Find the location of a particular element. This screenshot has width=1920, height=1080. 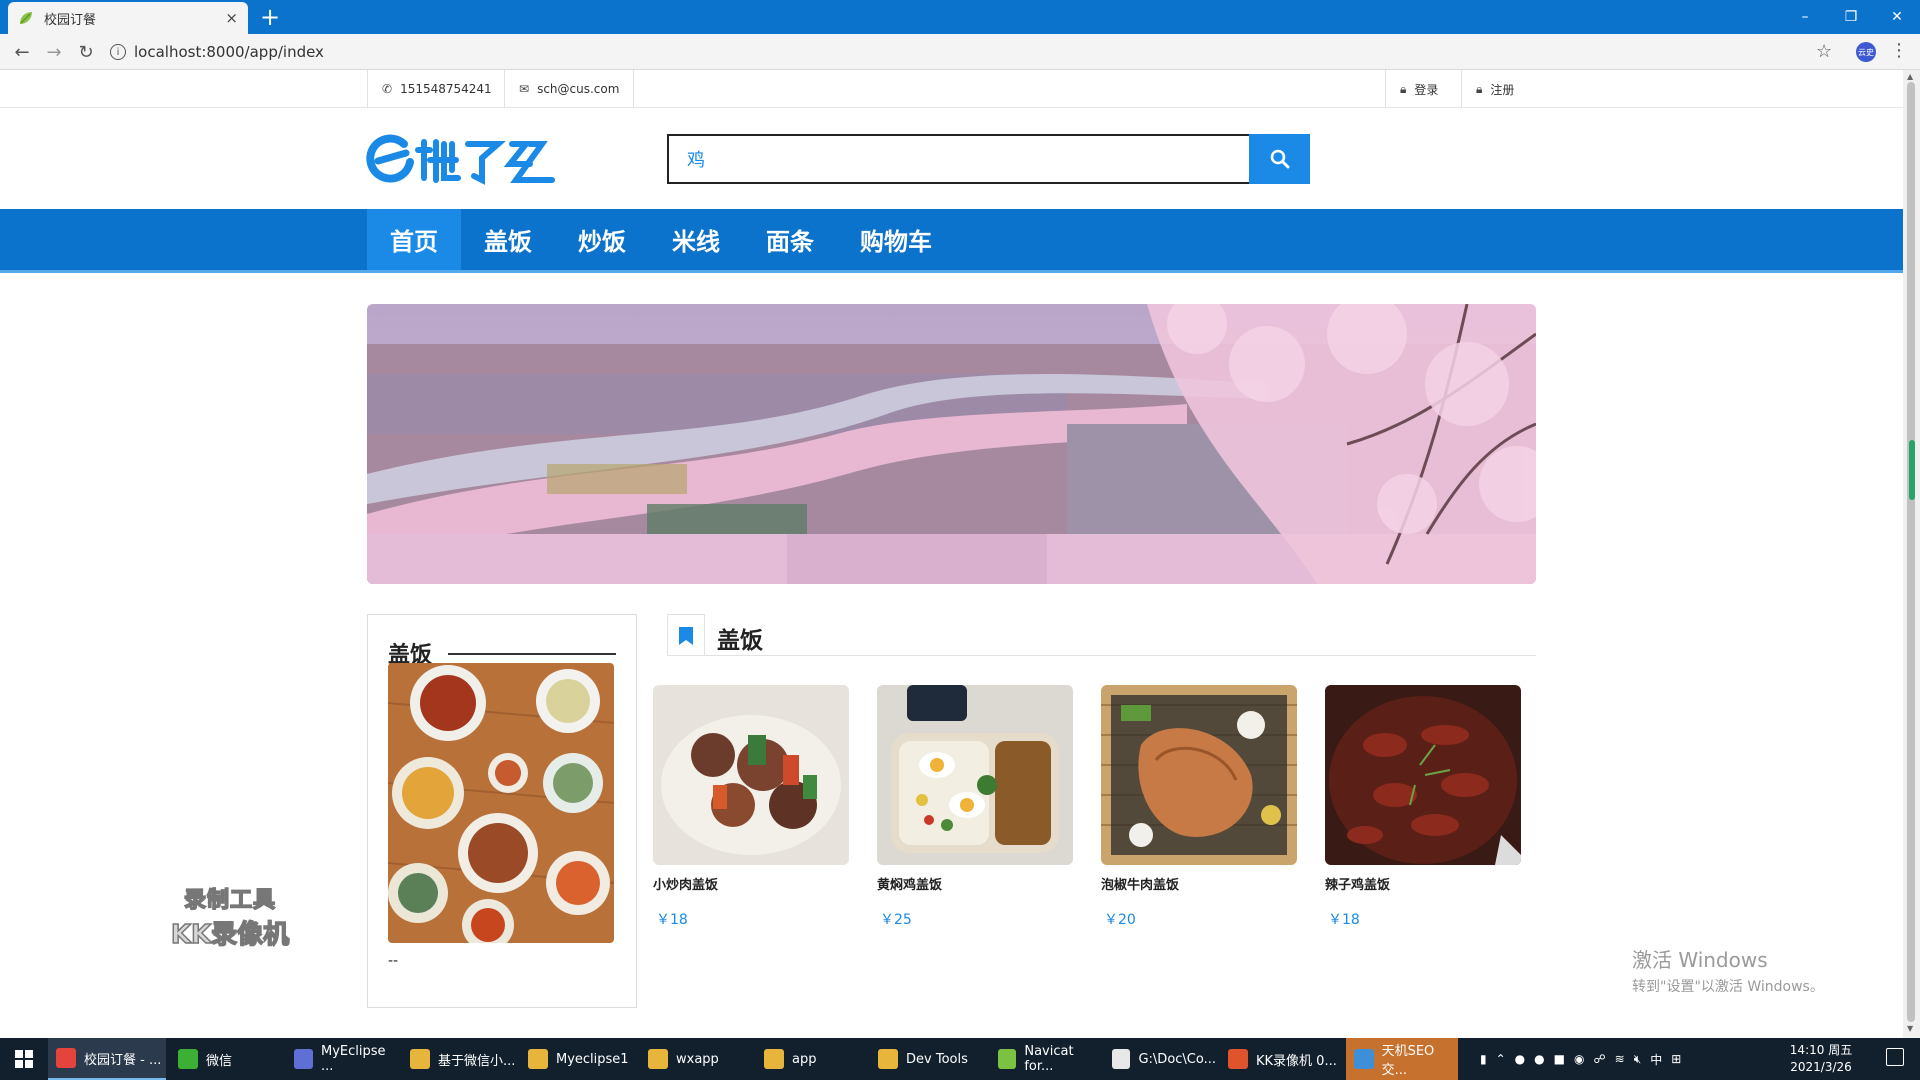

taskbar-clock: 14:10 周五 2021/3/26 is located at coordinates (1821, 1059).